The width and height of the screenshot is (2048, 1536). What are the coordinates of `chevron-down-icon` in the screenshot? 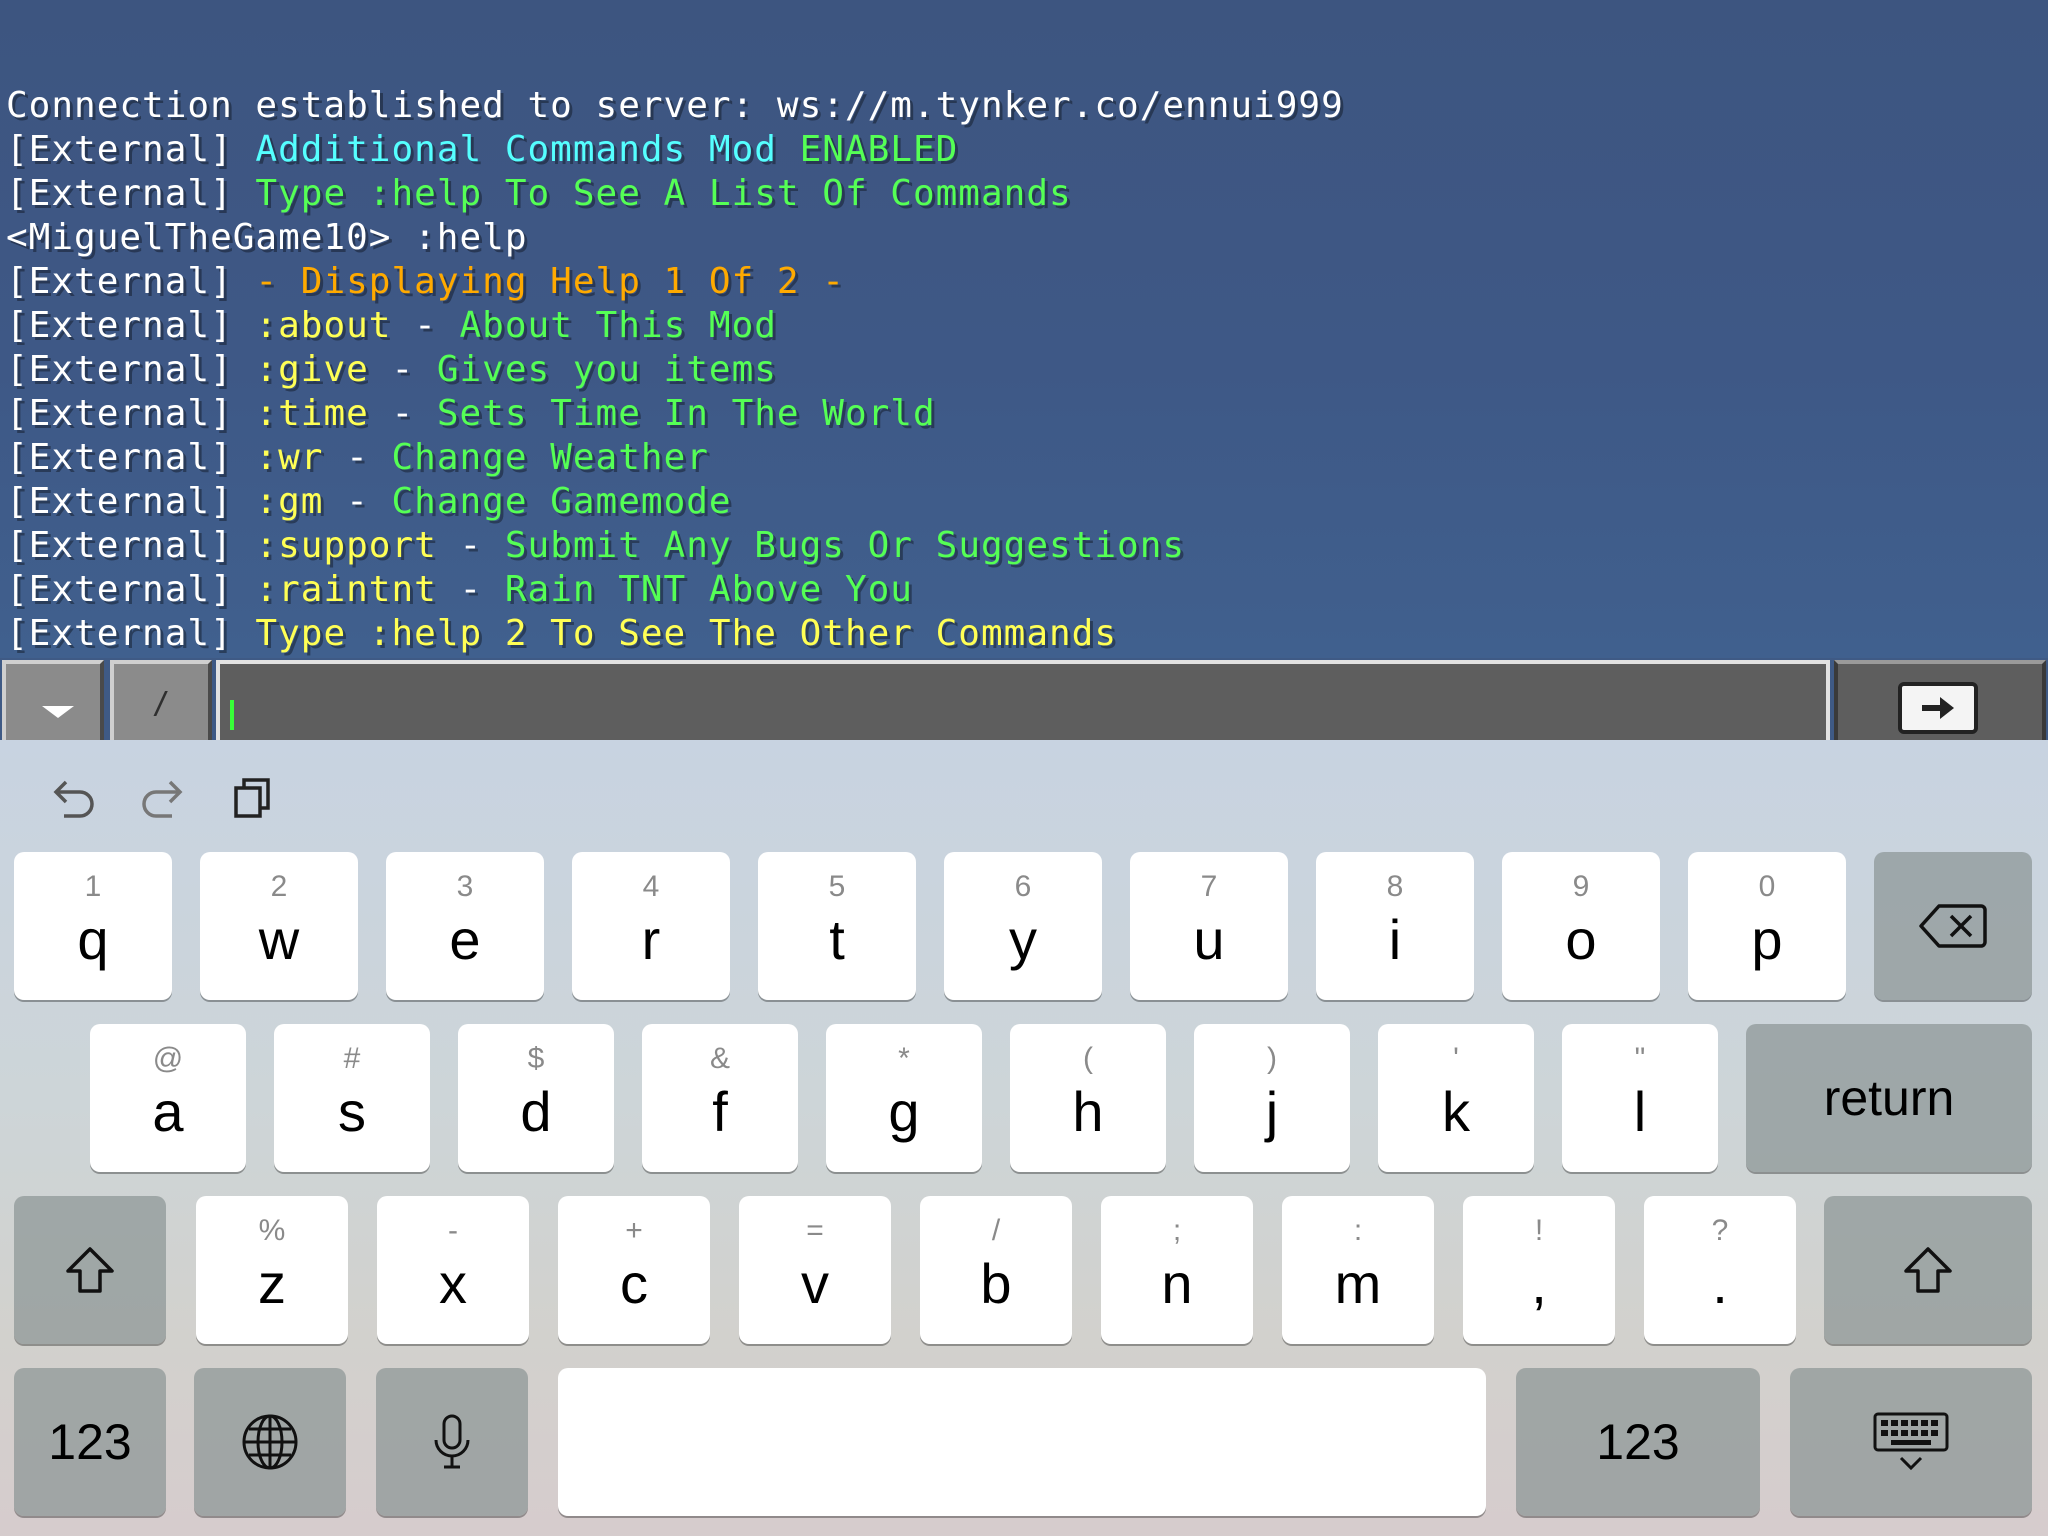 It's located at (58, 712).